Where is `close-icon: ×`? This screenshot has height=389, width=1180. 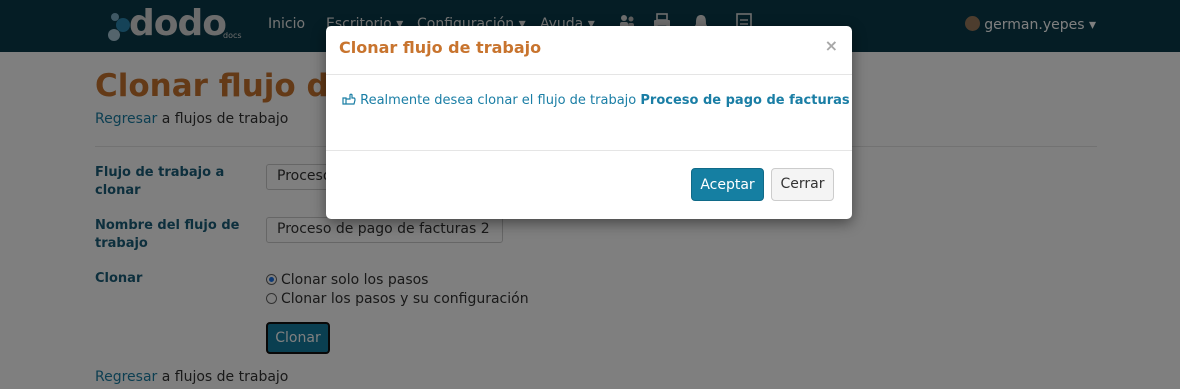 close-icon: × is located at coordinates (831, 45).